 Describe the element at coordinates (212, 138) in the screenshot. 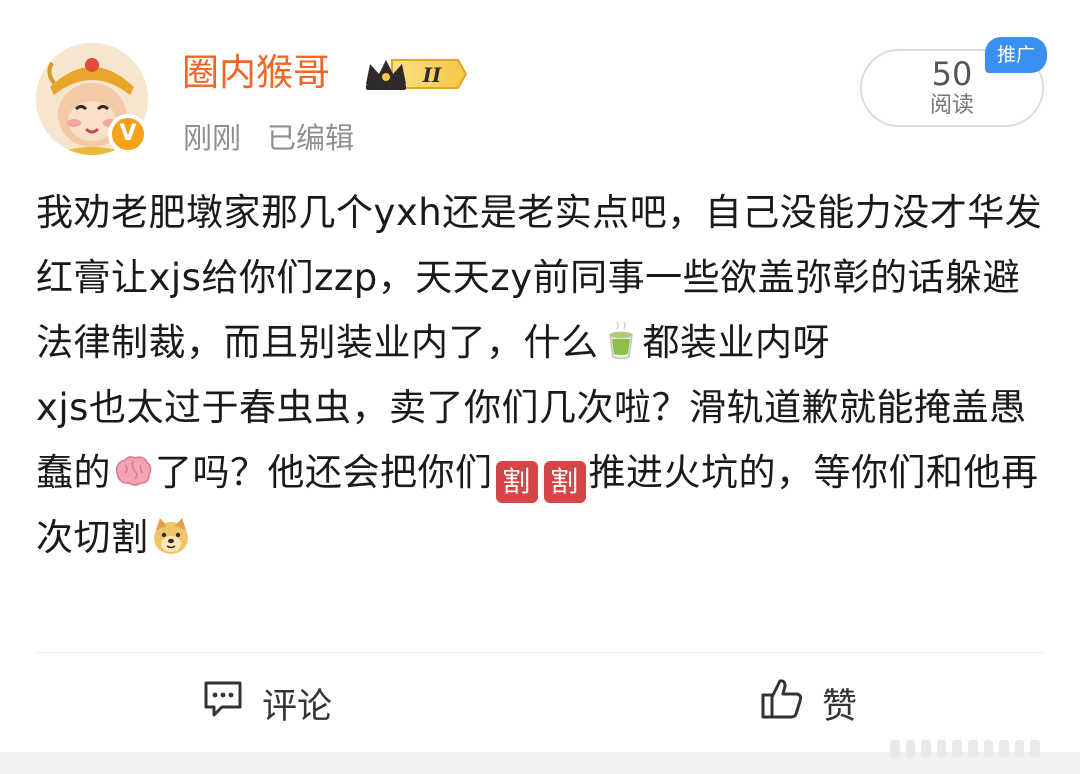

I see `post-time: 刚刚` at that location.